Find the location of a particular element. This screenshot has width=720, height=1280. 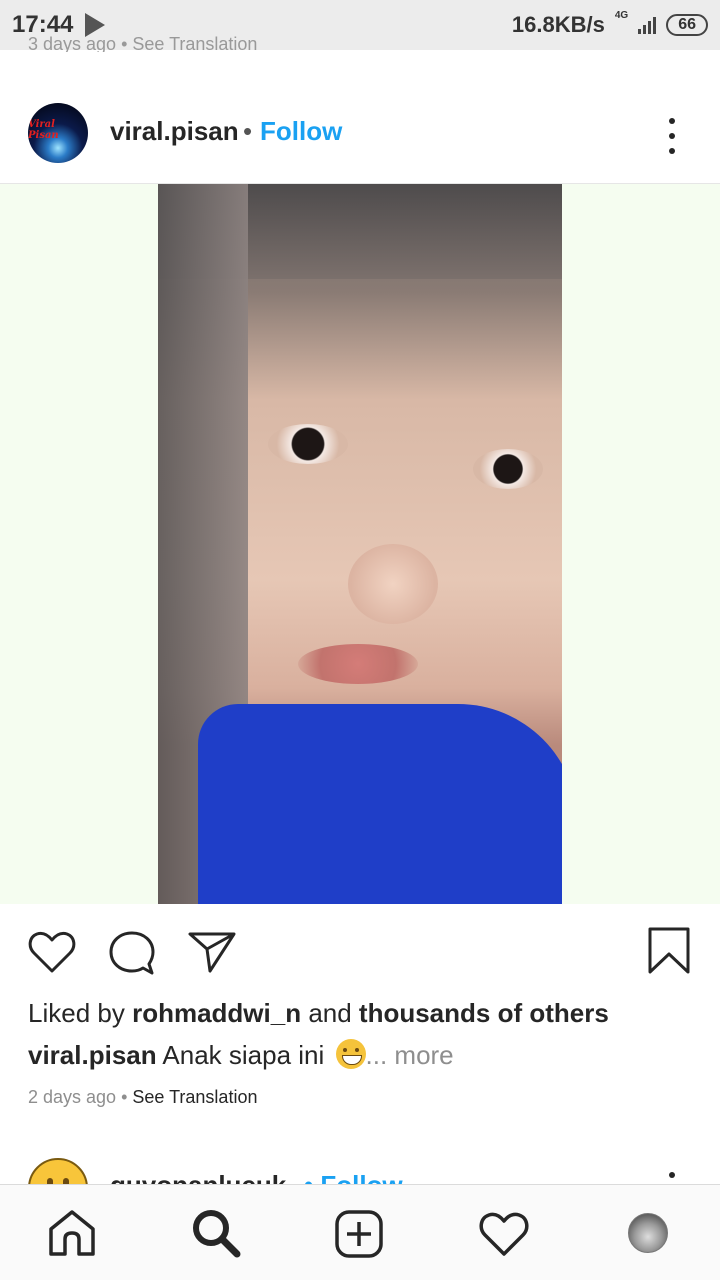

profile-avatar is located at coordinates (648, 1233).